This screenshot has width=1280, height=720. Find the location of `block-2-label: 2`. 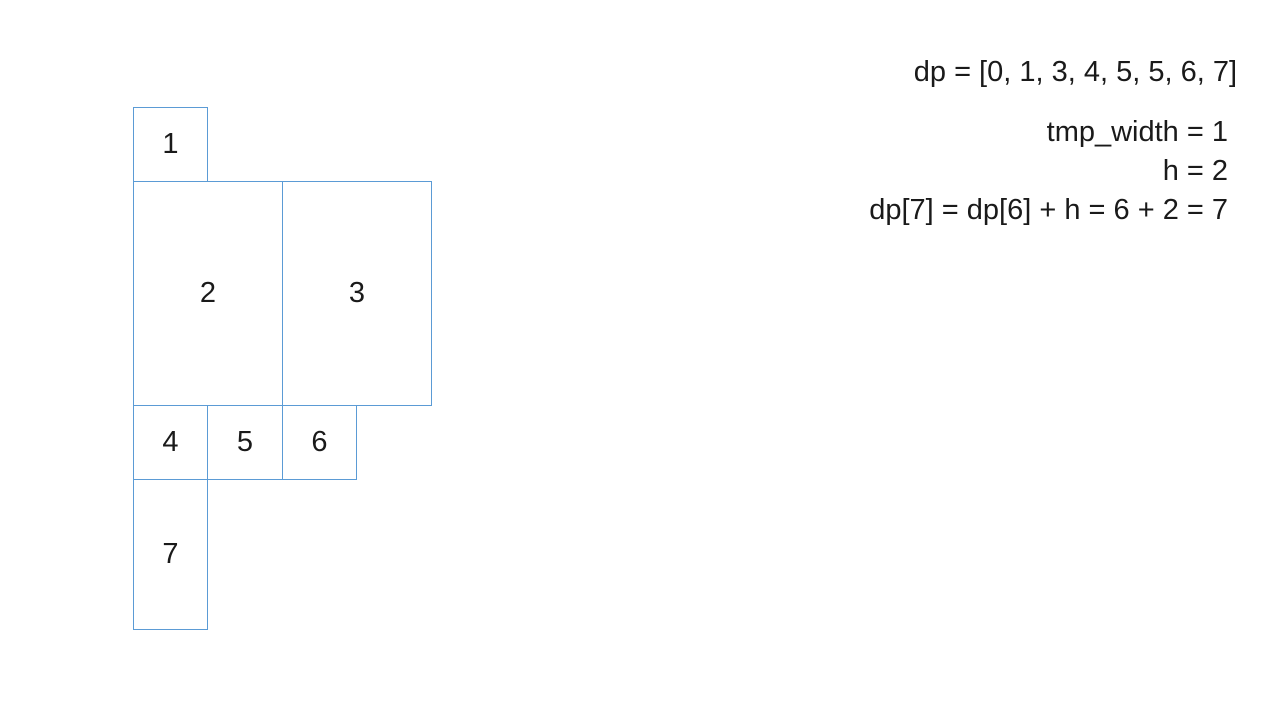

block-2-label: 2 is located at coordinates (208, 293).